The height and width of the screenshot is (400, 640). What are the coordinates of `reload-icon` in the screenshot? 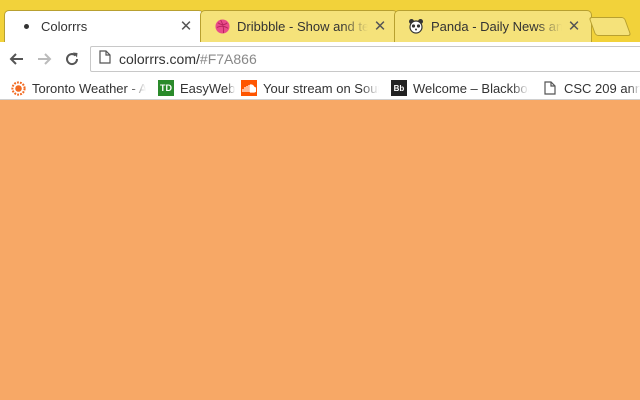 It's located at (72, 59).